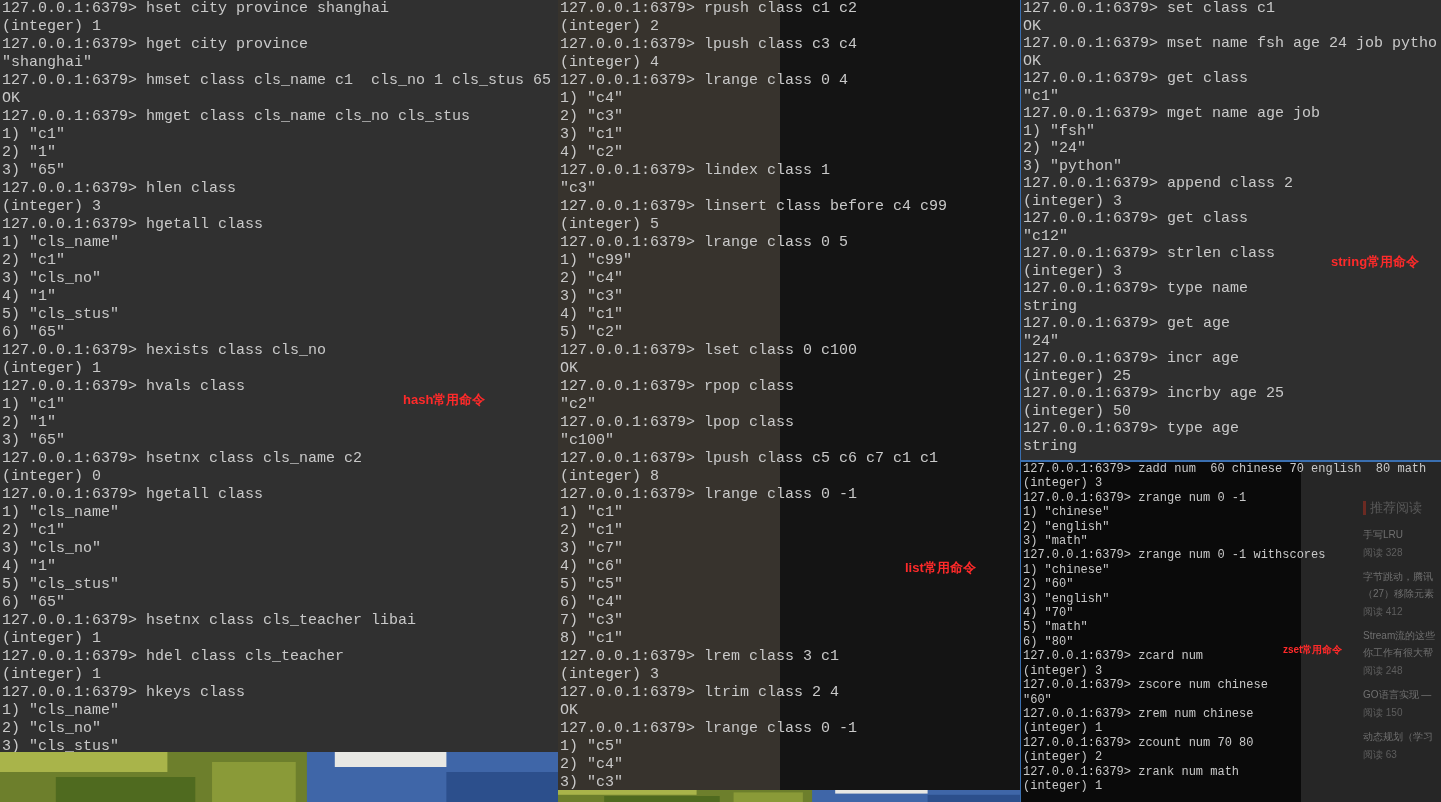 The image size is (1441, 802). I want to click on terminal-line: (integer) 5, so click(610, 225).